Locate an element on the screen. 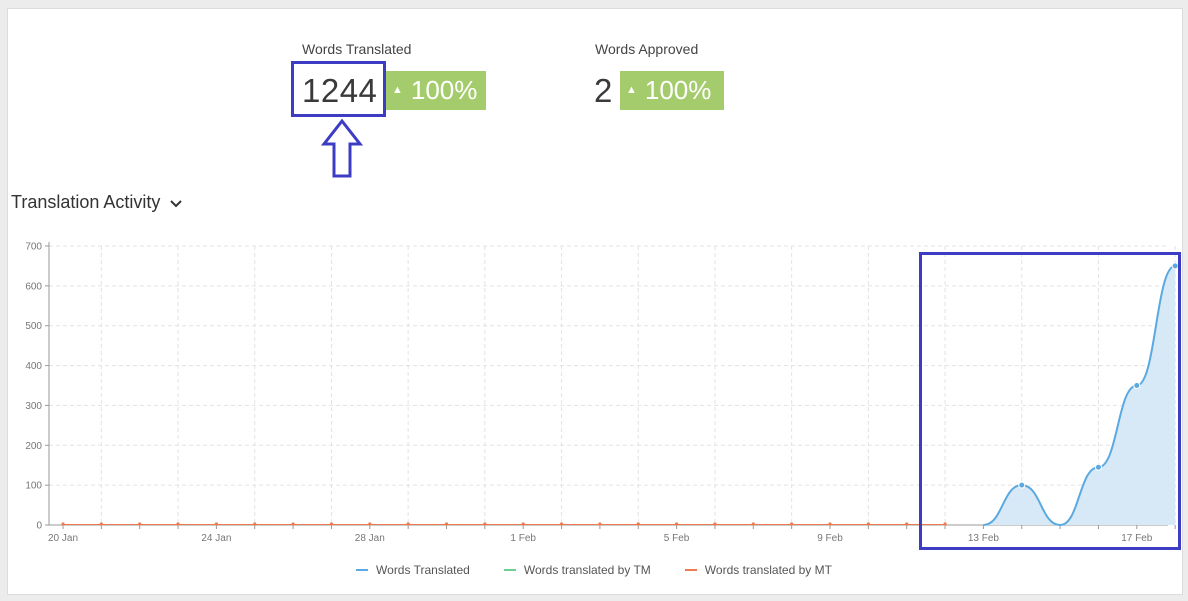 The image size is (1188, 601). x-tick-label: 5 Feb is located at coordinates (677, 538).